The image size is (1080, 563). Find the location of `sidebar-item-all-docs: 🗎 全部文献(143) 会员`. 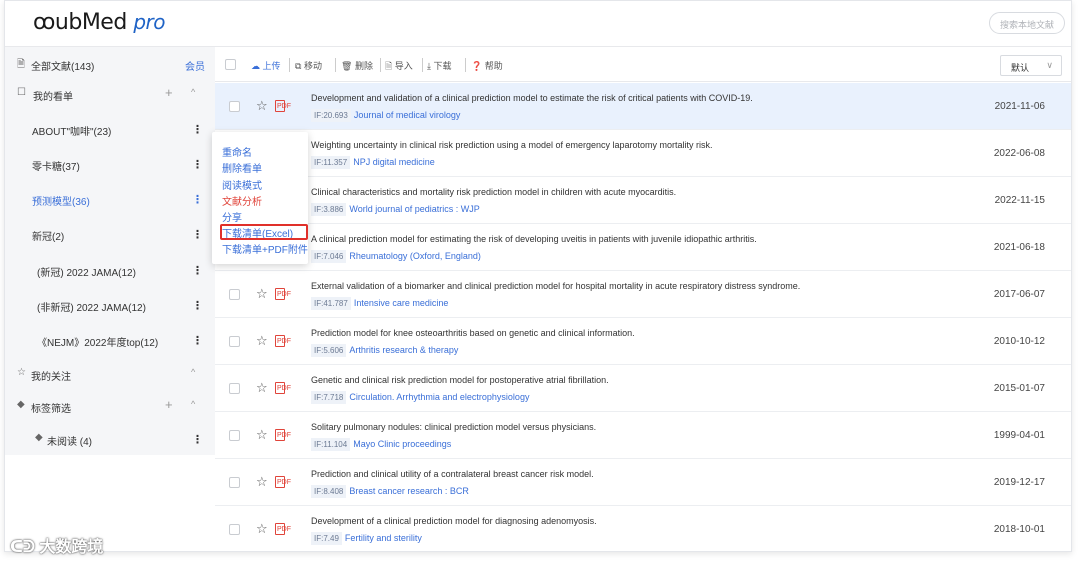

sidebar-item-all-docs: 🗎 全部文献(143) 会员 is located at coordinates (110, 64).